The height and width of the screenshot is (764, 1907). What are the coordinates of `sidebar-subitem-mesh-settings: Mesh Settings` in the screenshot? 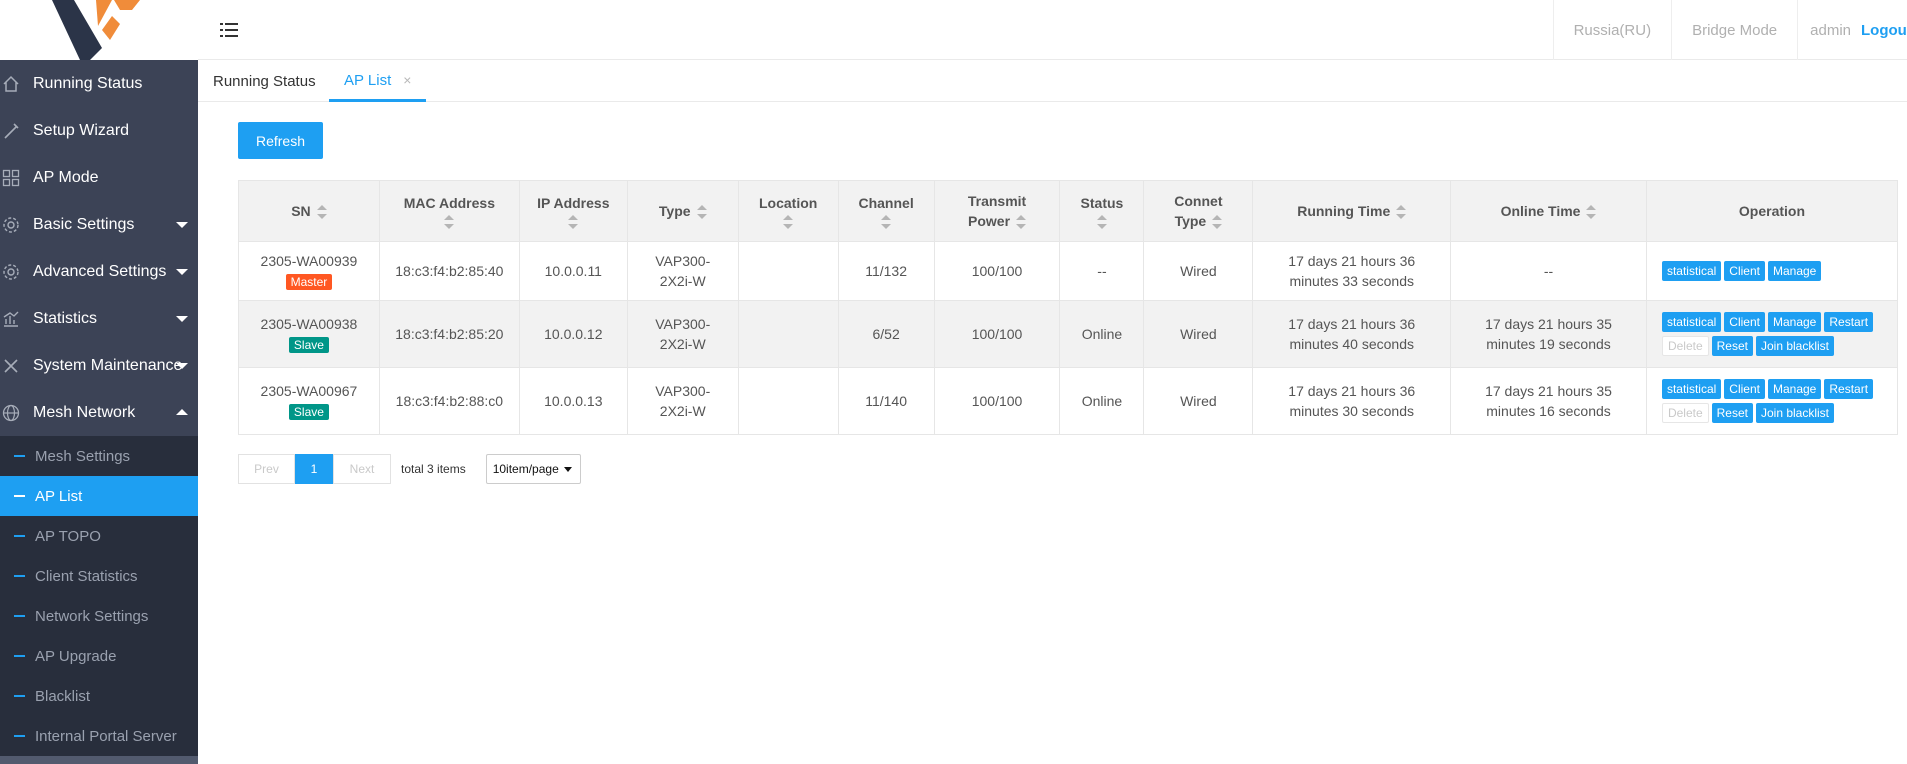 It's located at (99, 456).